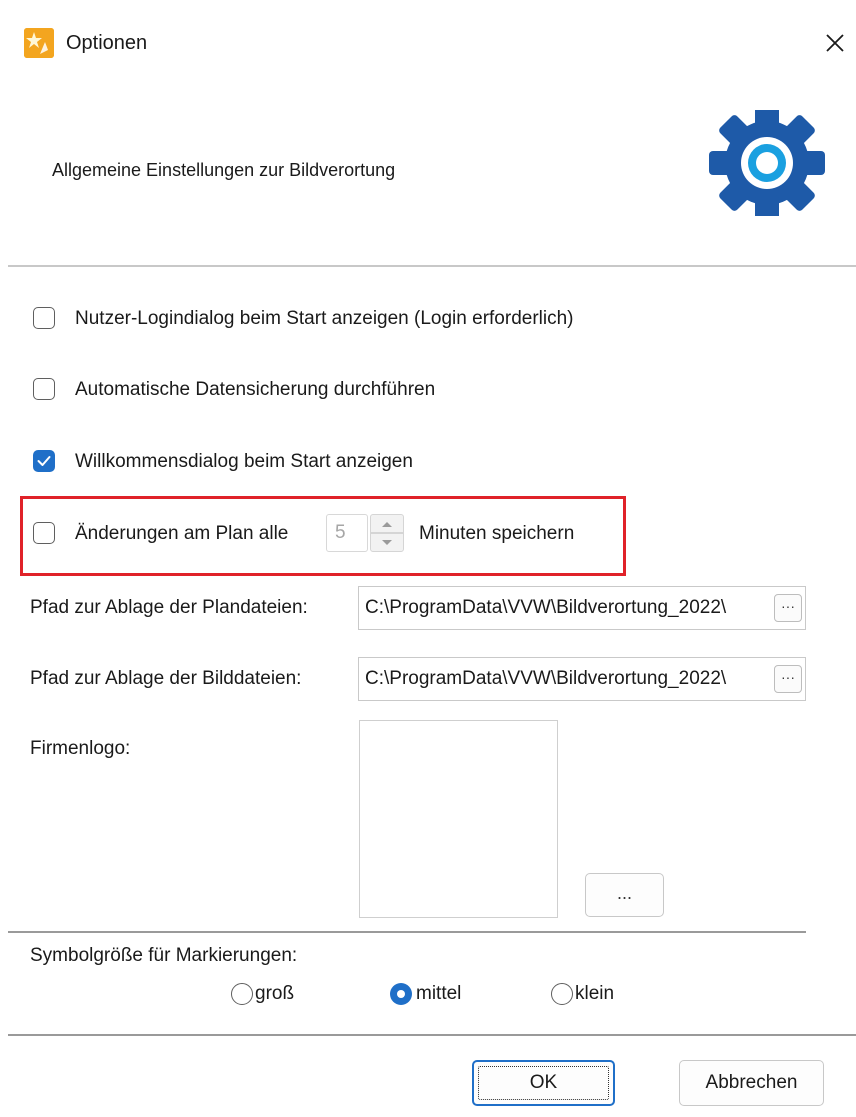 The width and height of the screenshot is (856, 1117). What do you see at coordinates (788, 608) in the screenshot?
I see `plan-path-browse-button: ···` at bounding box center [788, 608].